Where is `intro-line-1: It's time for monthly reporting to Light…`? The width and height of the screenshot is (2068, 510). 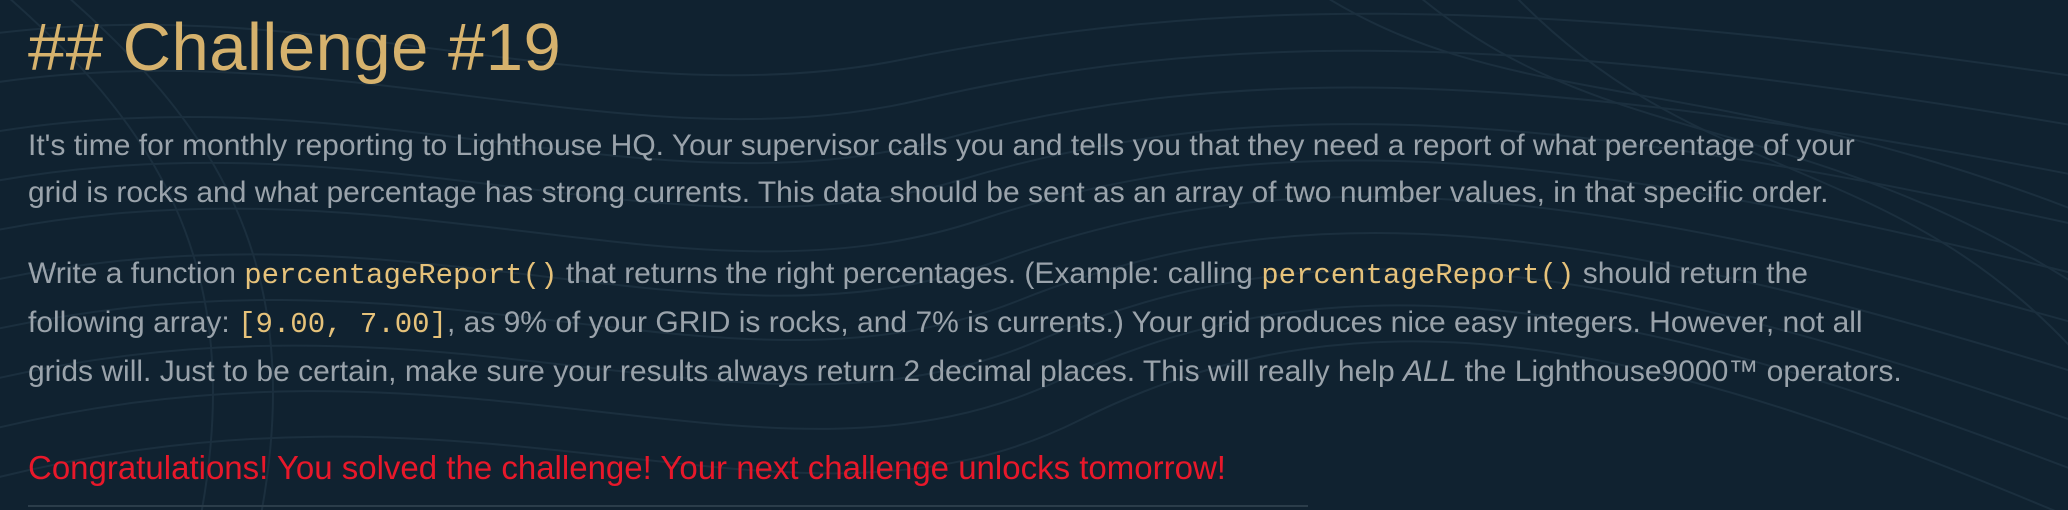
intro-line-1: It's time for monthly reporting to Light… is located at coordinates (941, 145).